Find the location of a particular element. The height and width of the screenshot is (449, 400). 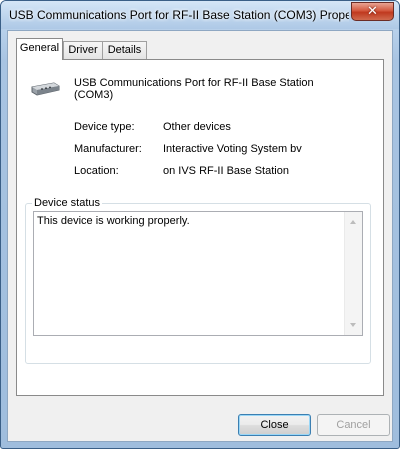

scroll-up-icon is located at coordinates (353, 222).